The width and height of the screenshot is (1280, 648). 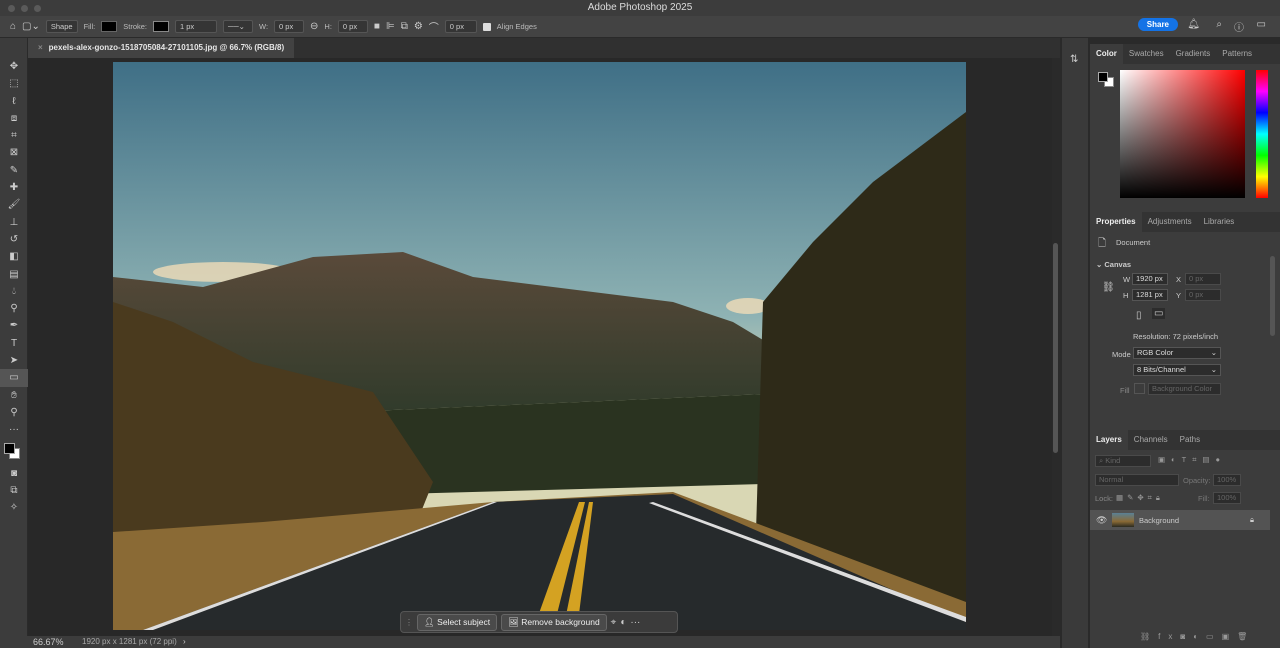 I want to click on history-panel-icon: ⇅, so click(x=1074, y=59).